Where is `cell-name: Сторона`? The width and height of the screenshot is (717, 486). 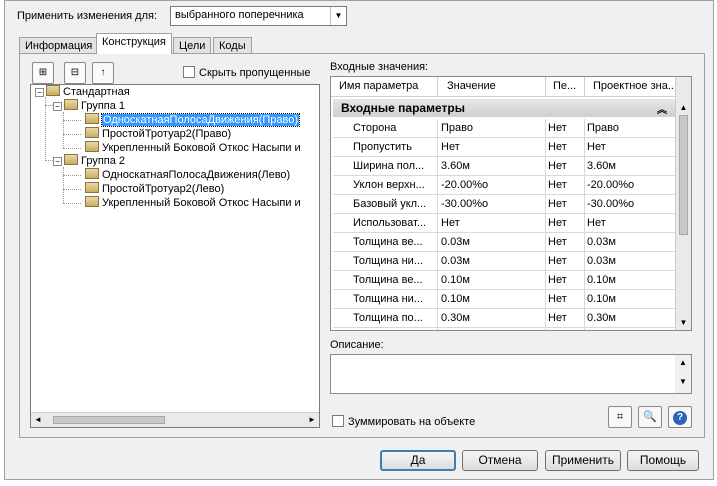
cell-name: Сторона is located at coordinates (375, 128).